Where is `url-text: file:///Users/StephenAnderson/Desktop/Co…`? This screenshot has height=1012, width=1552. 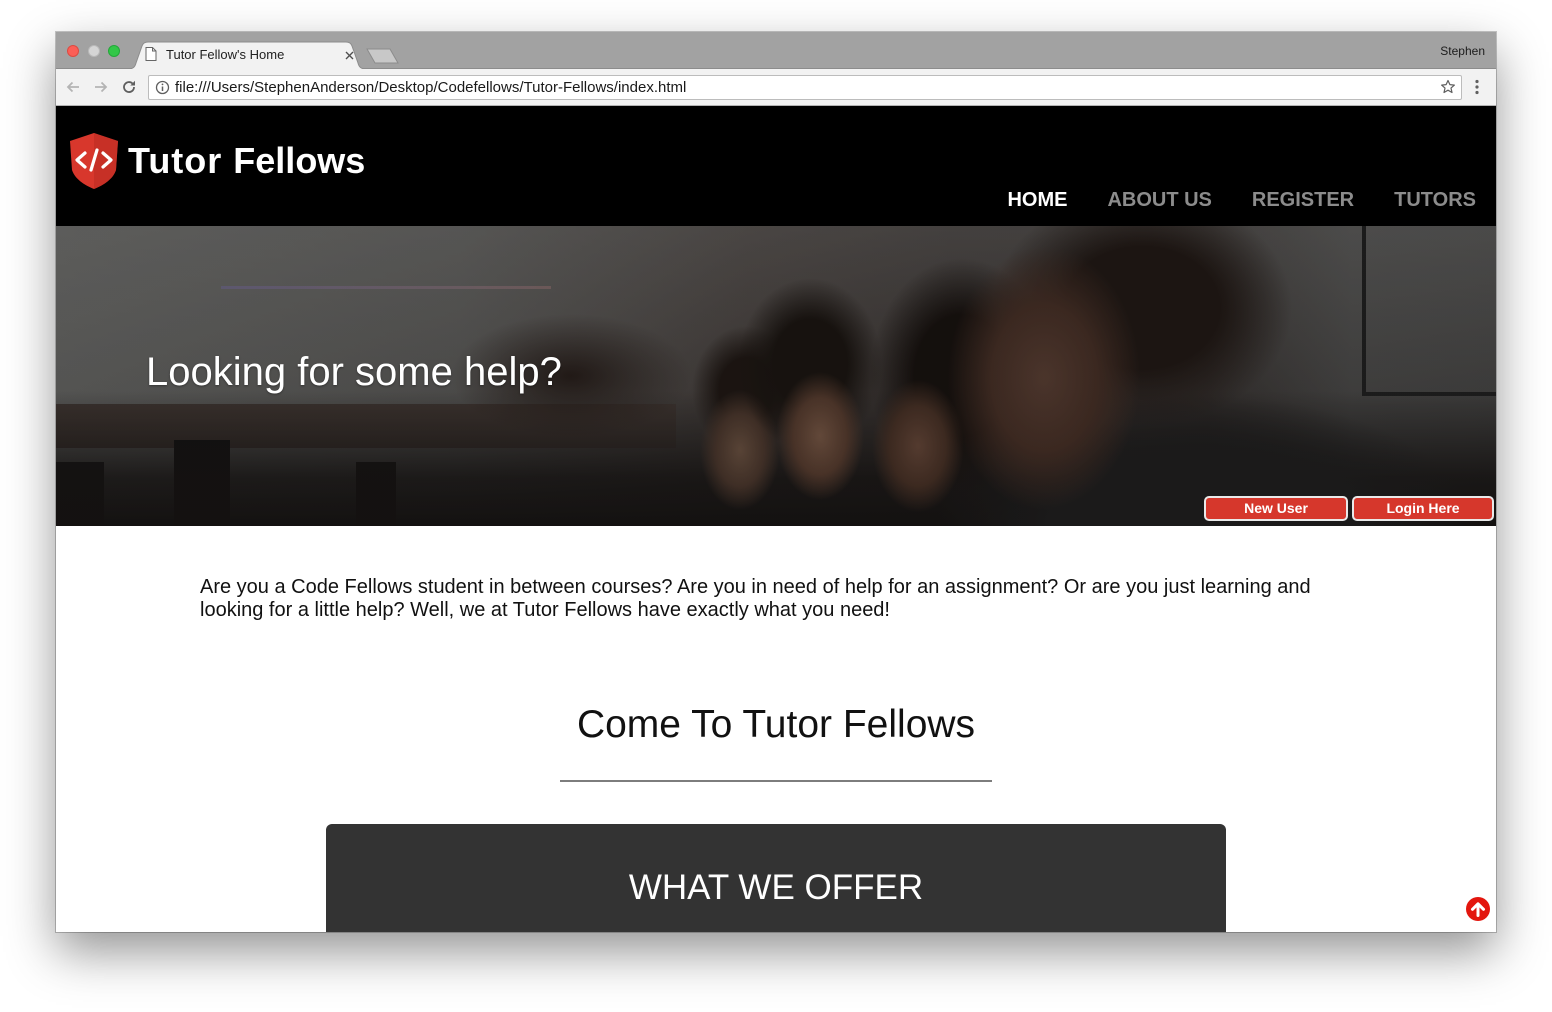 url-text: file:///Users/StephenAnderson/Desktop/Co… is located at coordinates (430, 87).